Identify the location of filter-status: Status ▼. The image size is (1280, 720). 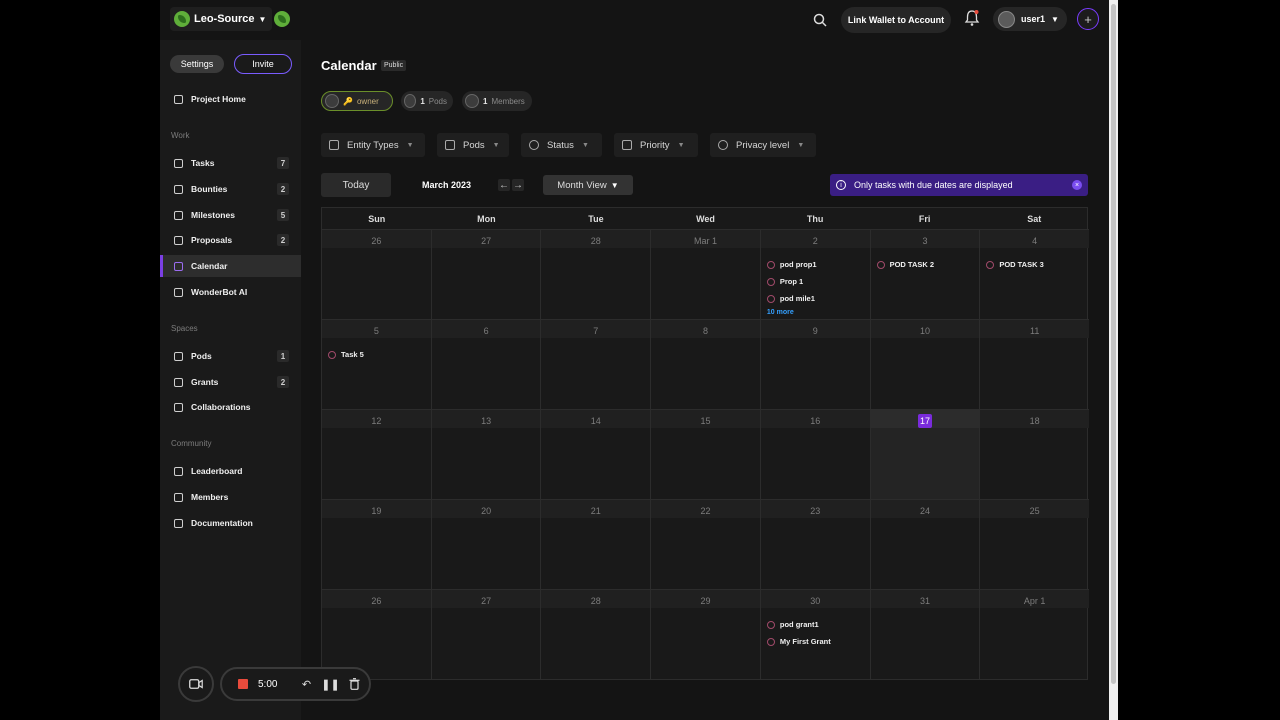
(561, 145).